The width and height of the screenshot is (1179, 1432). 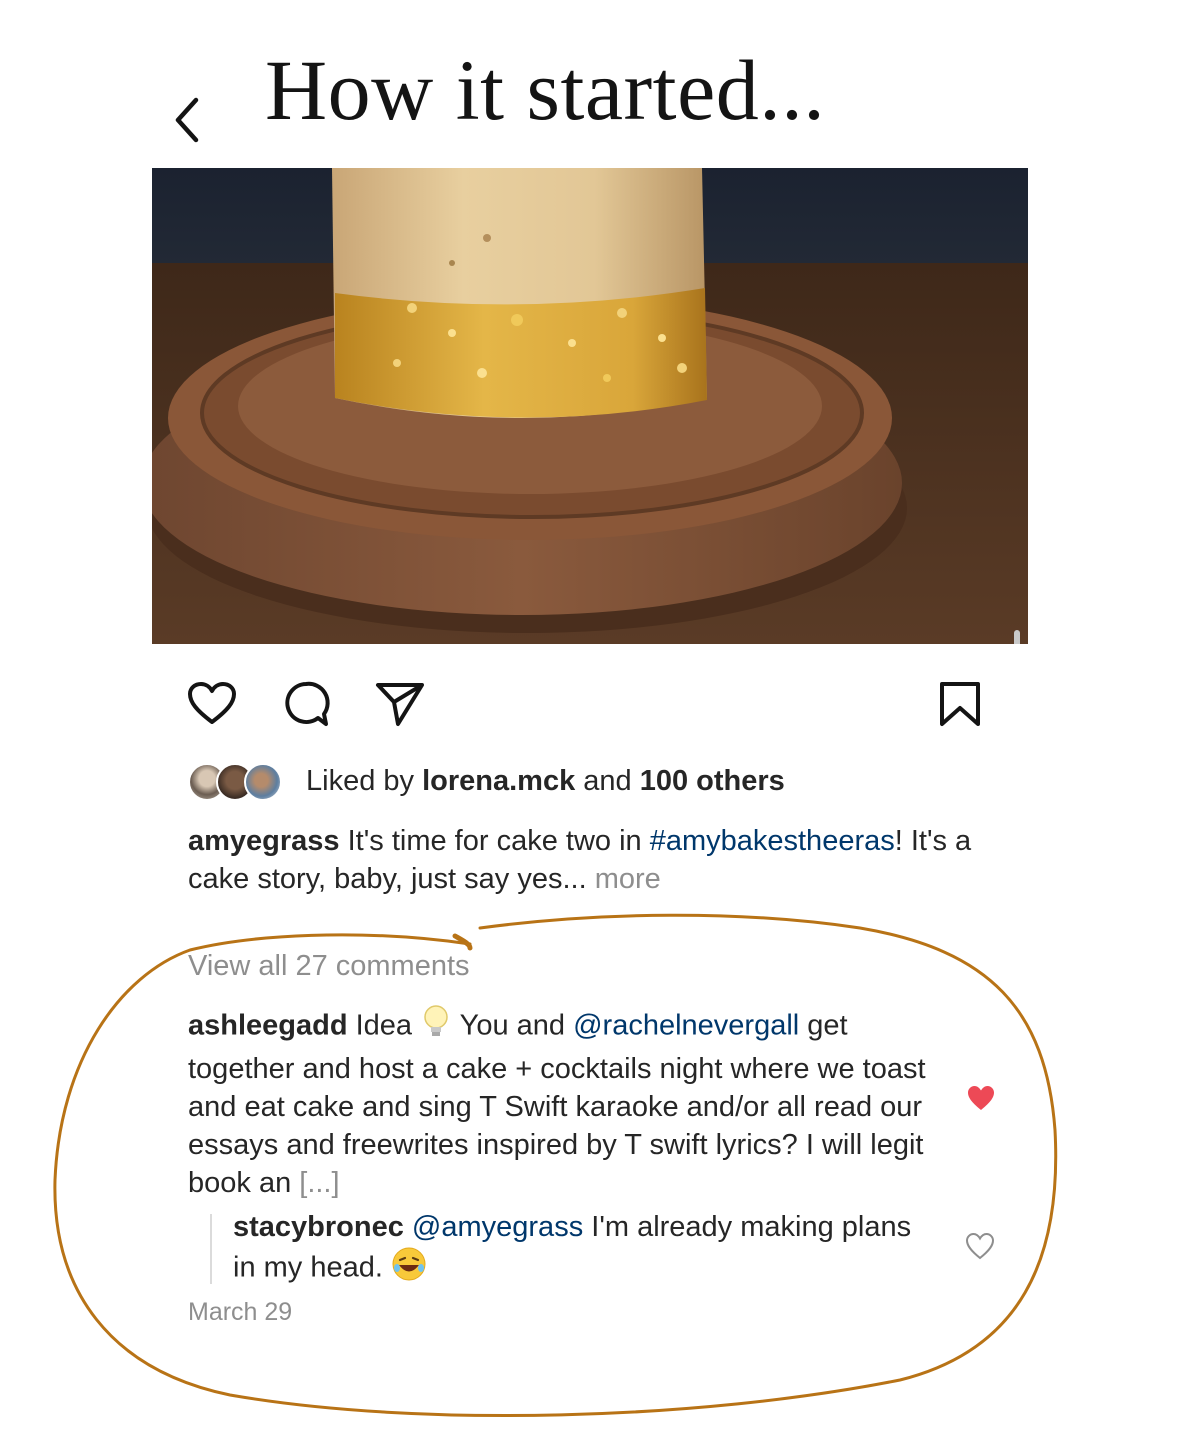 I want to click on comment-button, so click(x=307, y=706).